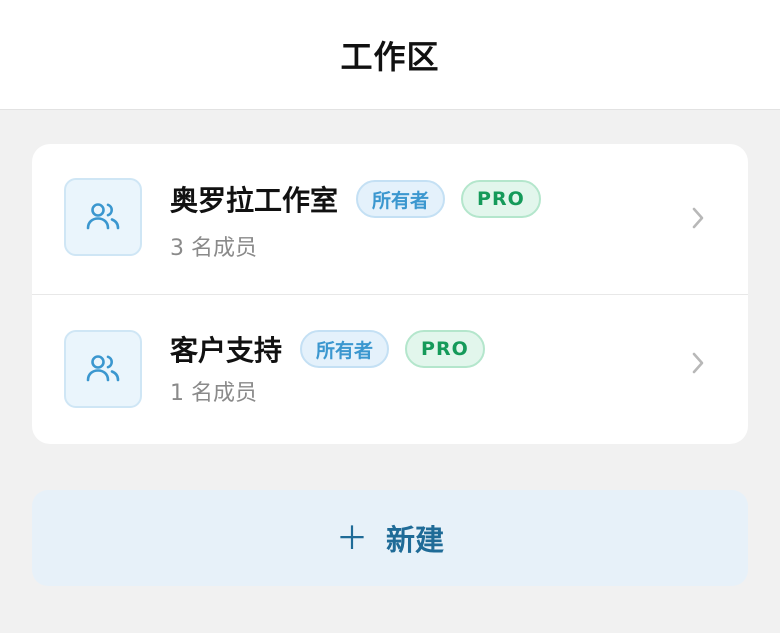  Describe the element at coordinates (415, 540) in the screenshot. I see `new-button-label: 新建` at that location.